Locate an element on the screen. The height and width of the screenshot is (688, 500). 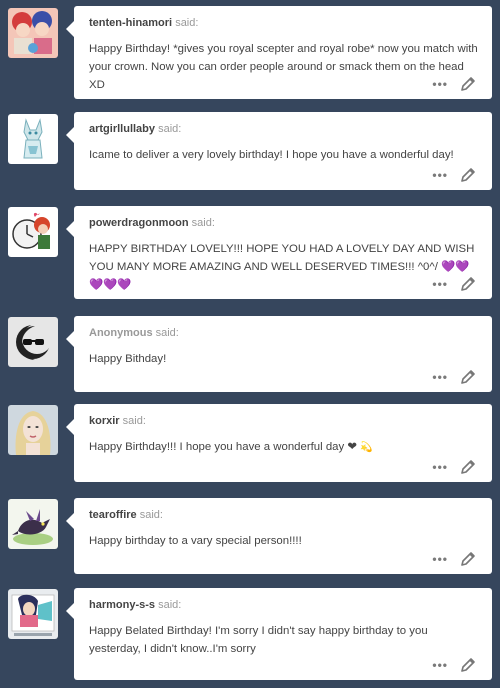
asker-line: korxir said: is located at coordinates (117, 421).